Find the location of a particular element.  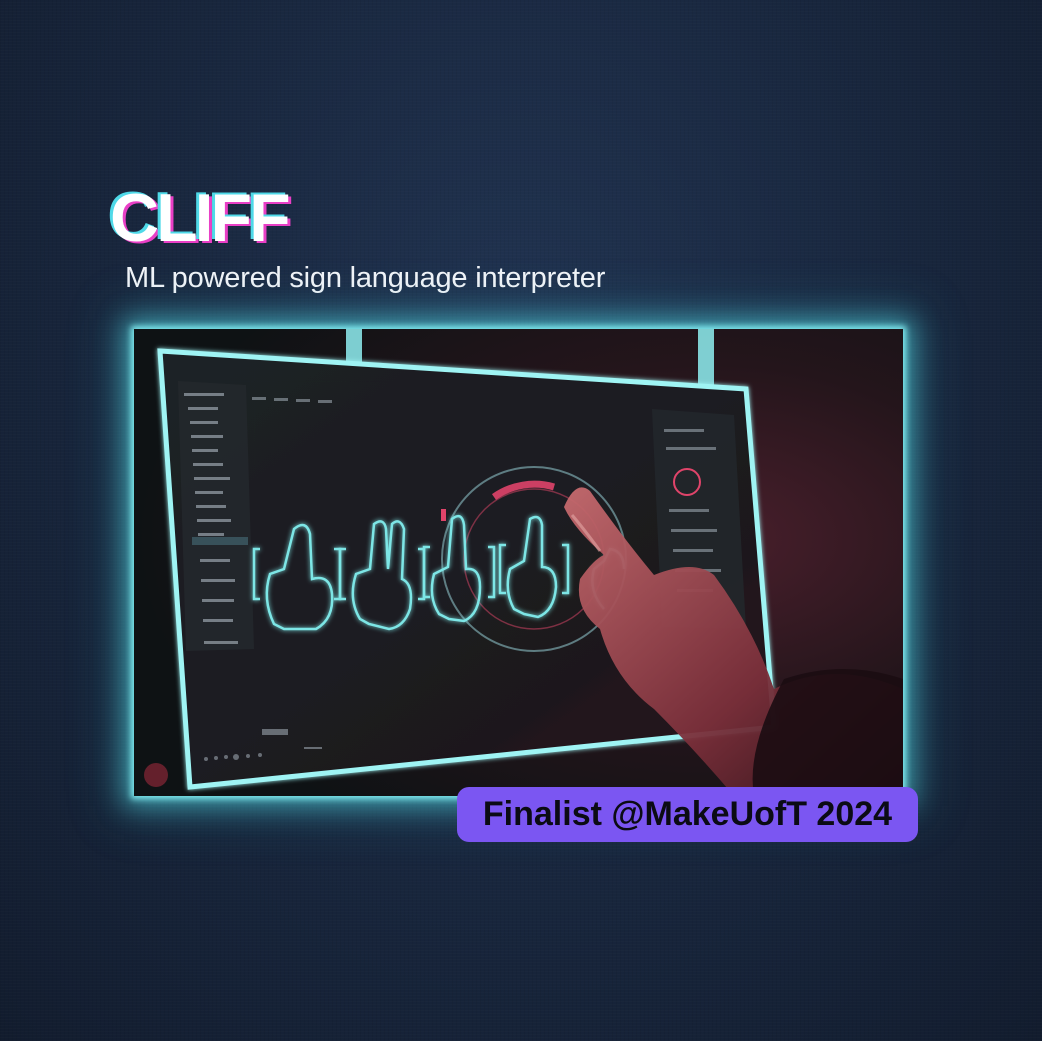

project-title: CLIFF is located at coordinates (200, 218).